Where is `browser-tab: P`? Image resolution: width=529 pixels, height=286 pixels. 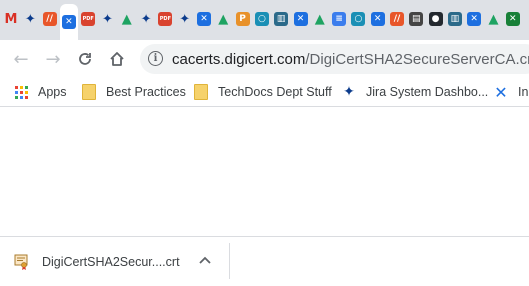 browser-tab: P is located at coordinates (243, 19).